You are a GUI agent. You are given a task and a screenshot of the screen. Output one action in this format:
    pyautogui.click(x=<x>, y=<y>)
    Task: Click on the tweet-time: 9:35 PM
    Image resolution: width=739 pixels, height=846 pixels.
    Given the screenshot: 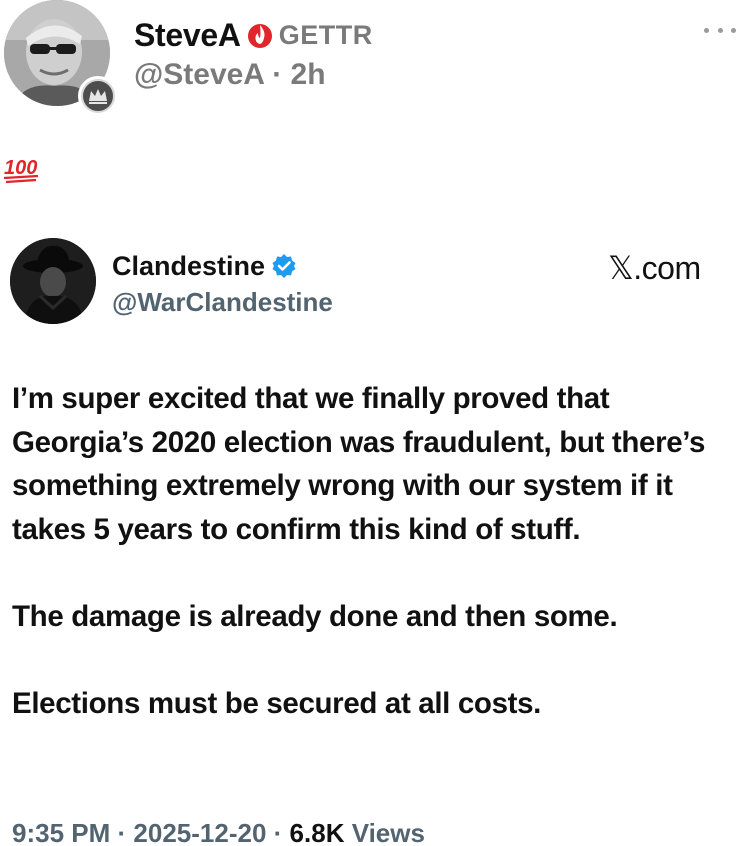 What is the action you would take?
    pyautogui.click(x=61, y=832)
    